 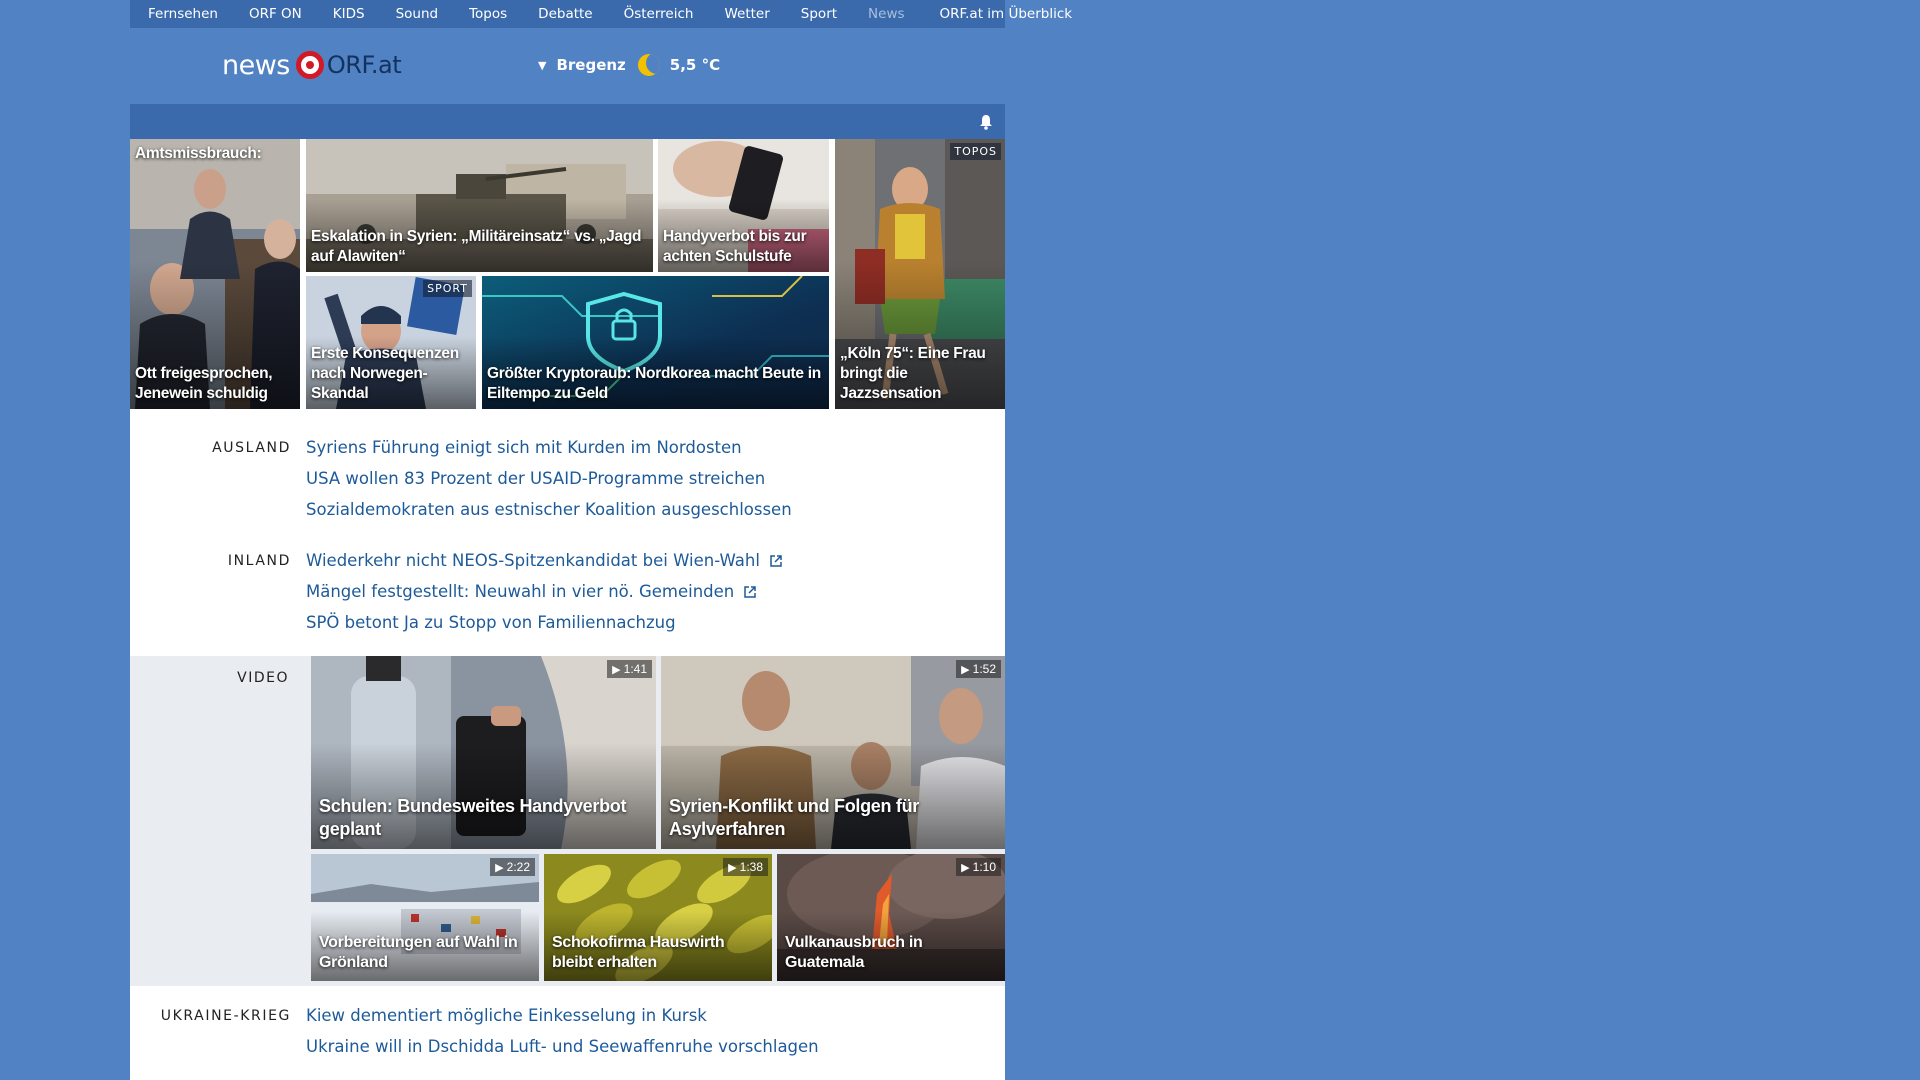 I want to click on teaser-caption: Erste Konsequenzen nach Norwegen-Skandal, so click(x=385, y=373).